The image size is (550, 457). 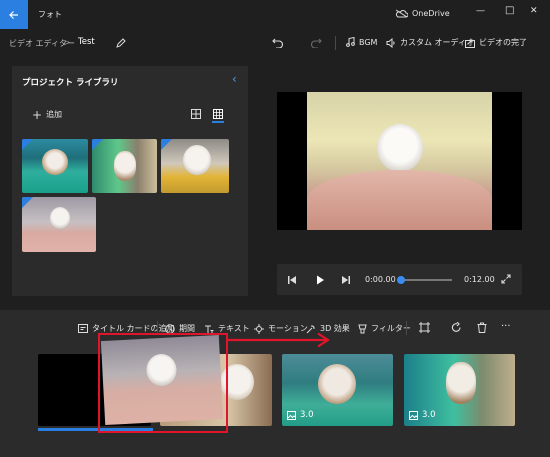 What do you see at coordinates (335, 43) in the screenshot?
I see `toolbar-separator` at bounding box center [335, 43].